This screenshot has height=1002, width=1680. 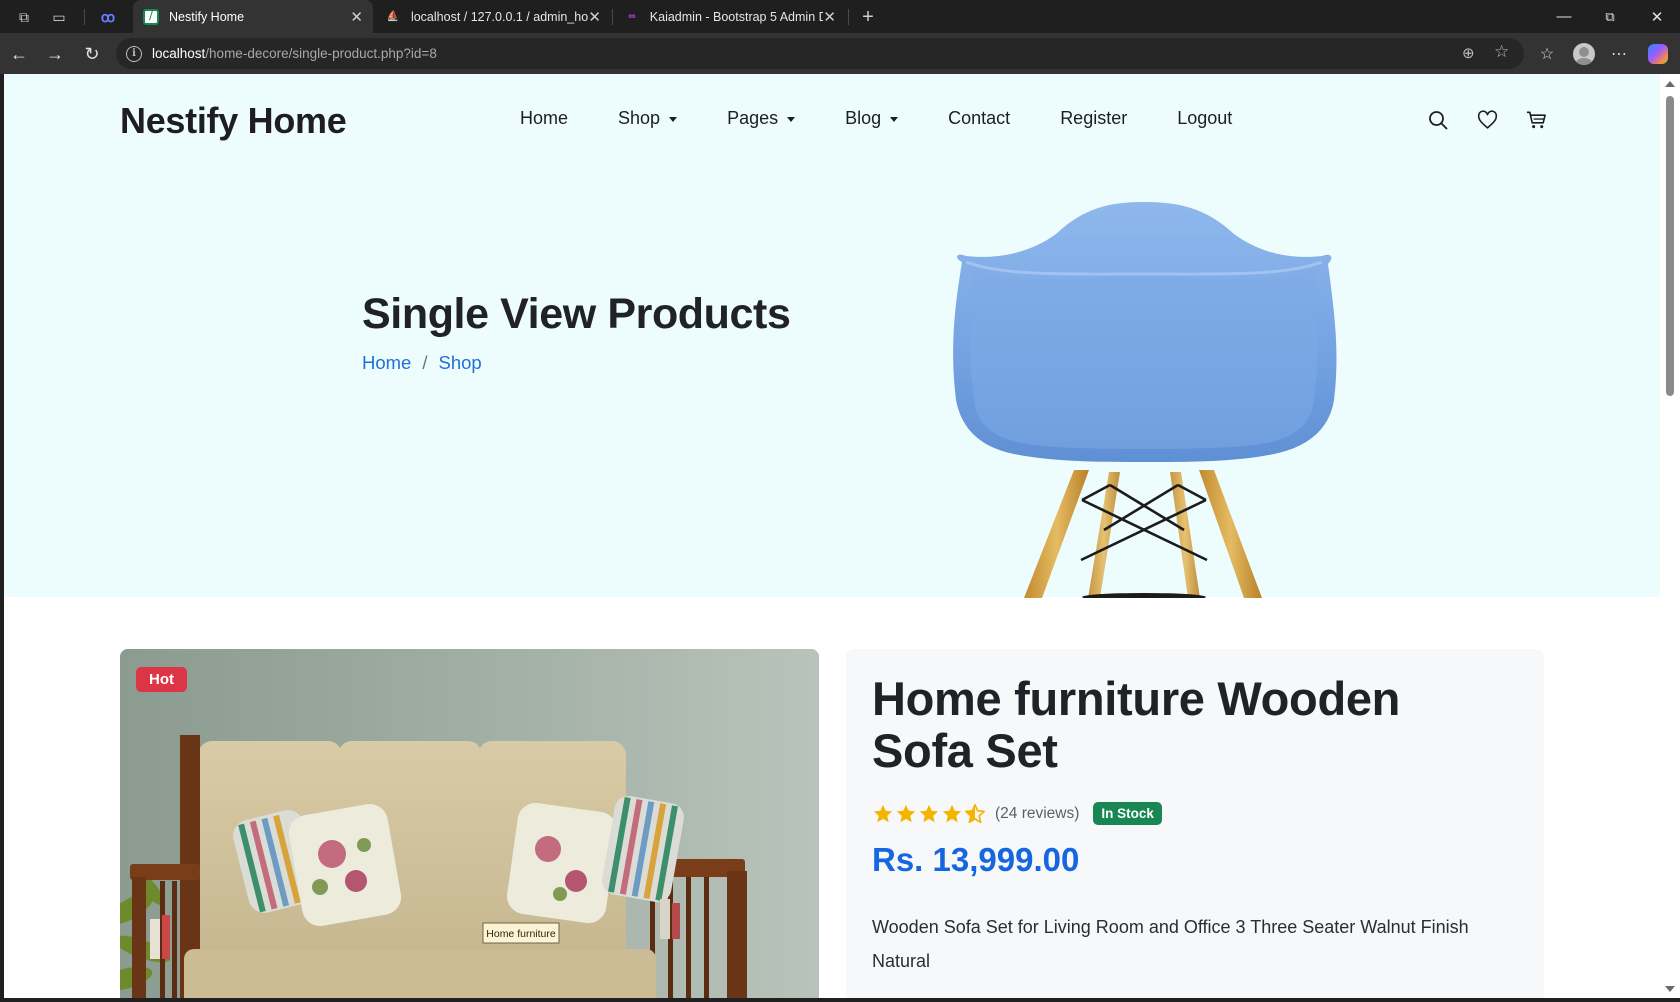 I want to click on nav-register: Register, so click(x=1093, y=118).